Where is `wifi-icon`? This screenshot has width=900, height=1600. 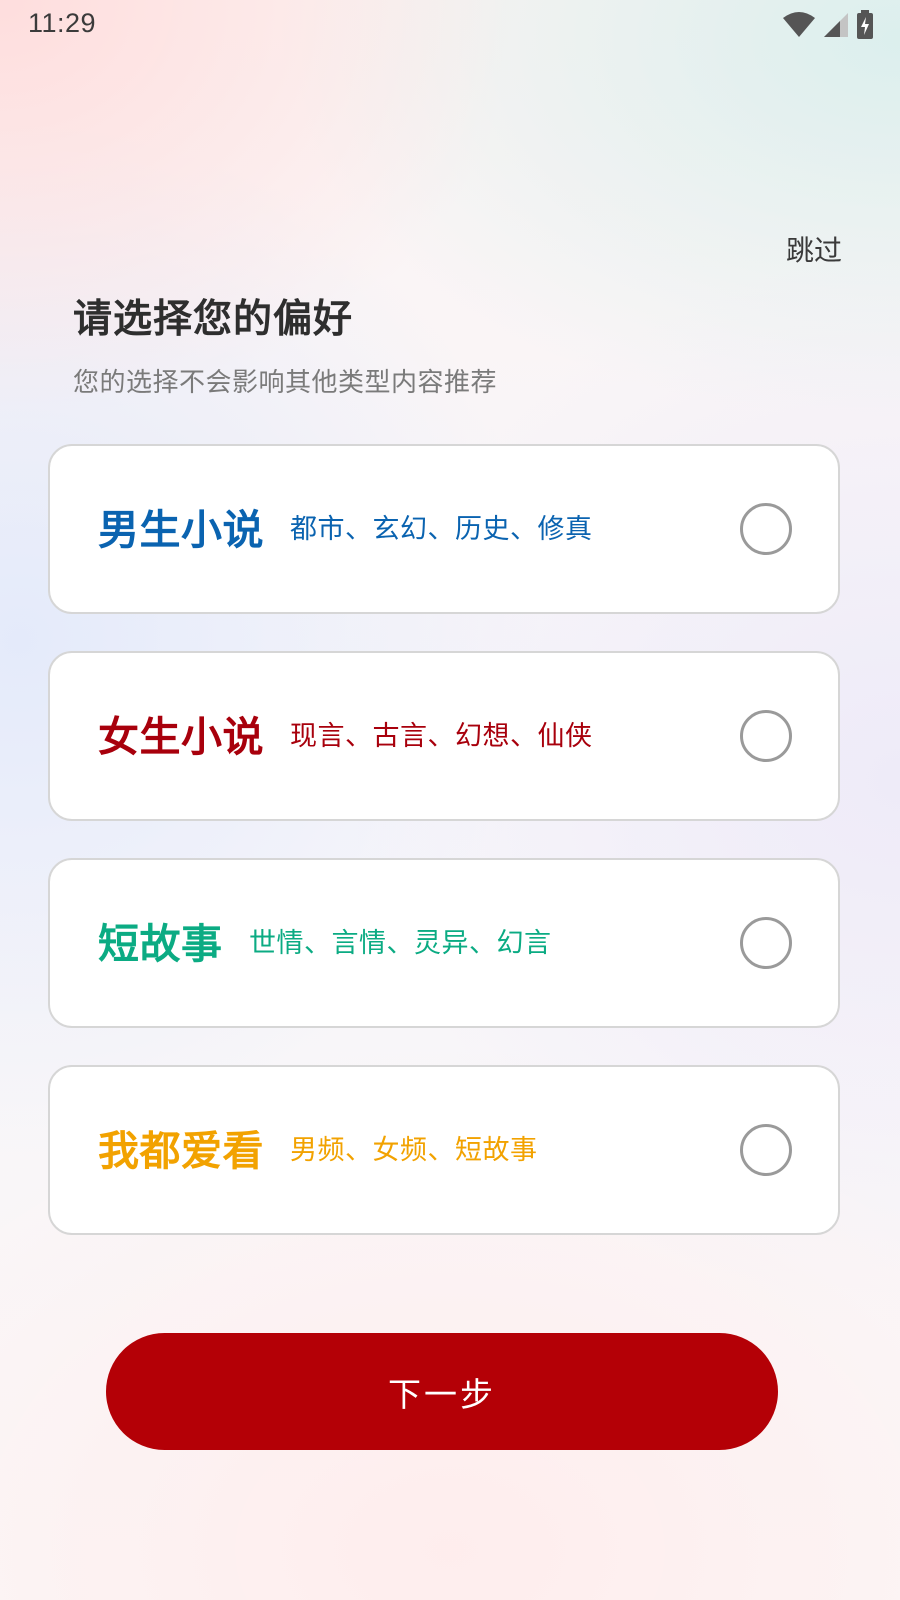
wifi-icon is located at coordinates (799, 24).